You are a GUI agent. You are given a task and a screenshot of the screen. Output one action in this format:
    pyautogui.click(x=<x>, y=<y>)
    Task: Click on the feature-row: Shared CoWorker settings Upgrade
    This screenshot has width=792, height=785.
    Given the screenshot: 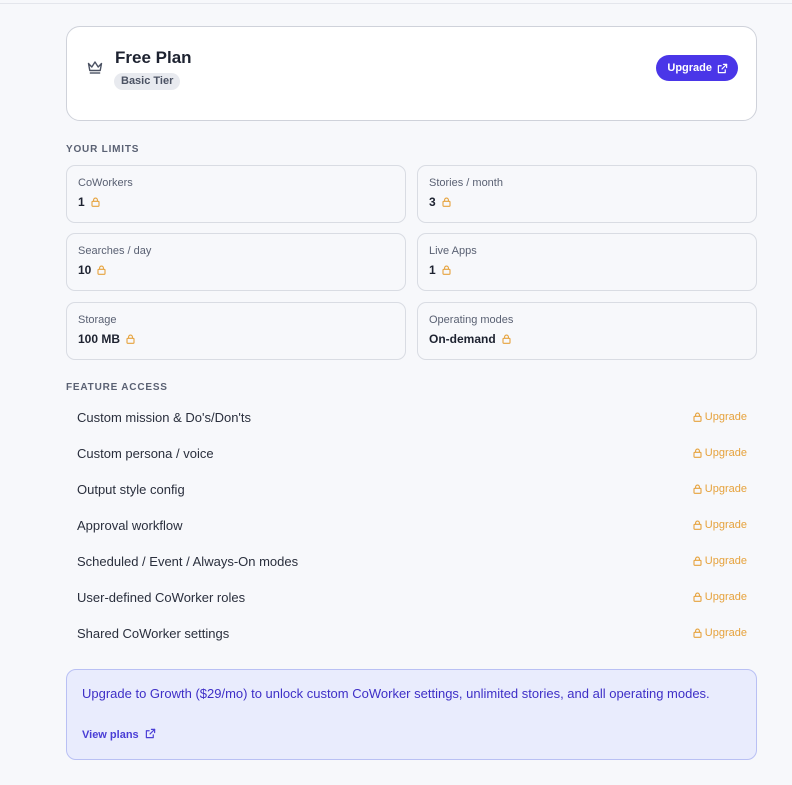 What is the action you would take?
    pyautogui.click(x=412, y=634)
    